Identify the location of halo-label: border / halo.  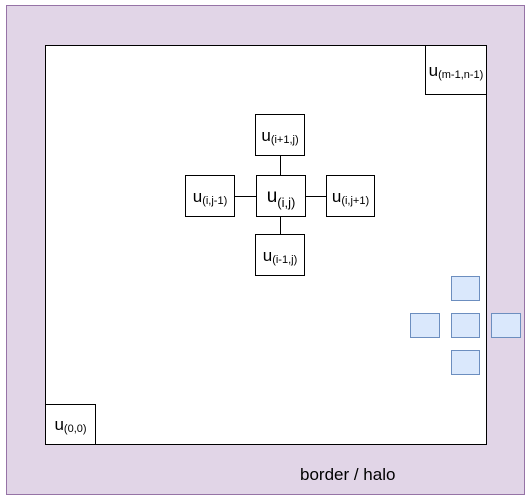
(348, 474).